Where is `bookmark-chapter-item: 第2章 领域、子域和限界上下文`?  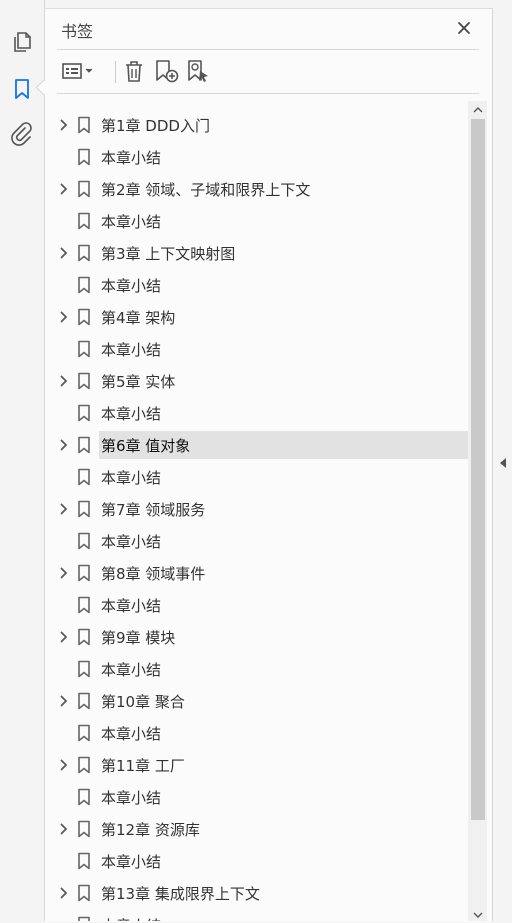
bookmark-chapter-item: 第2章 领域、子域和限界上下文 is located at coordinates (257, 189).